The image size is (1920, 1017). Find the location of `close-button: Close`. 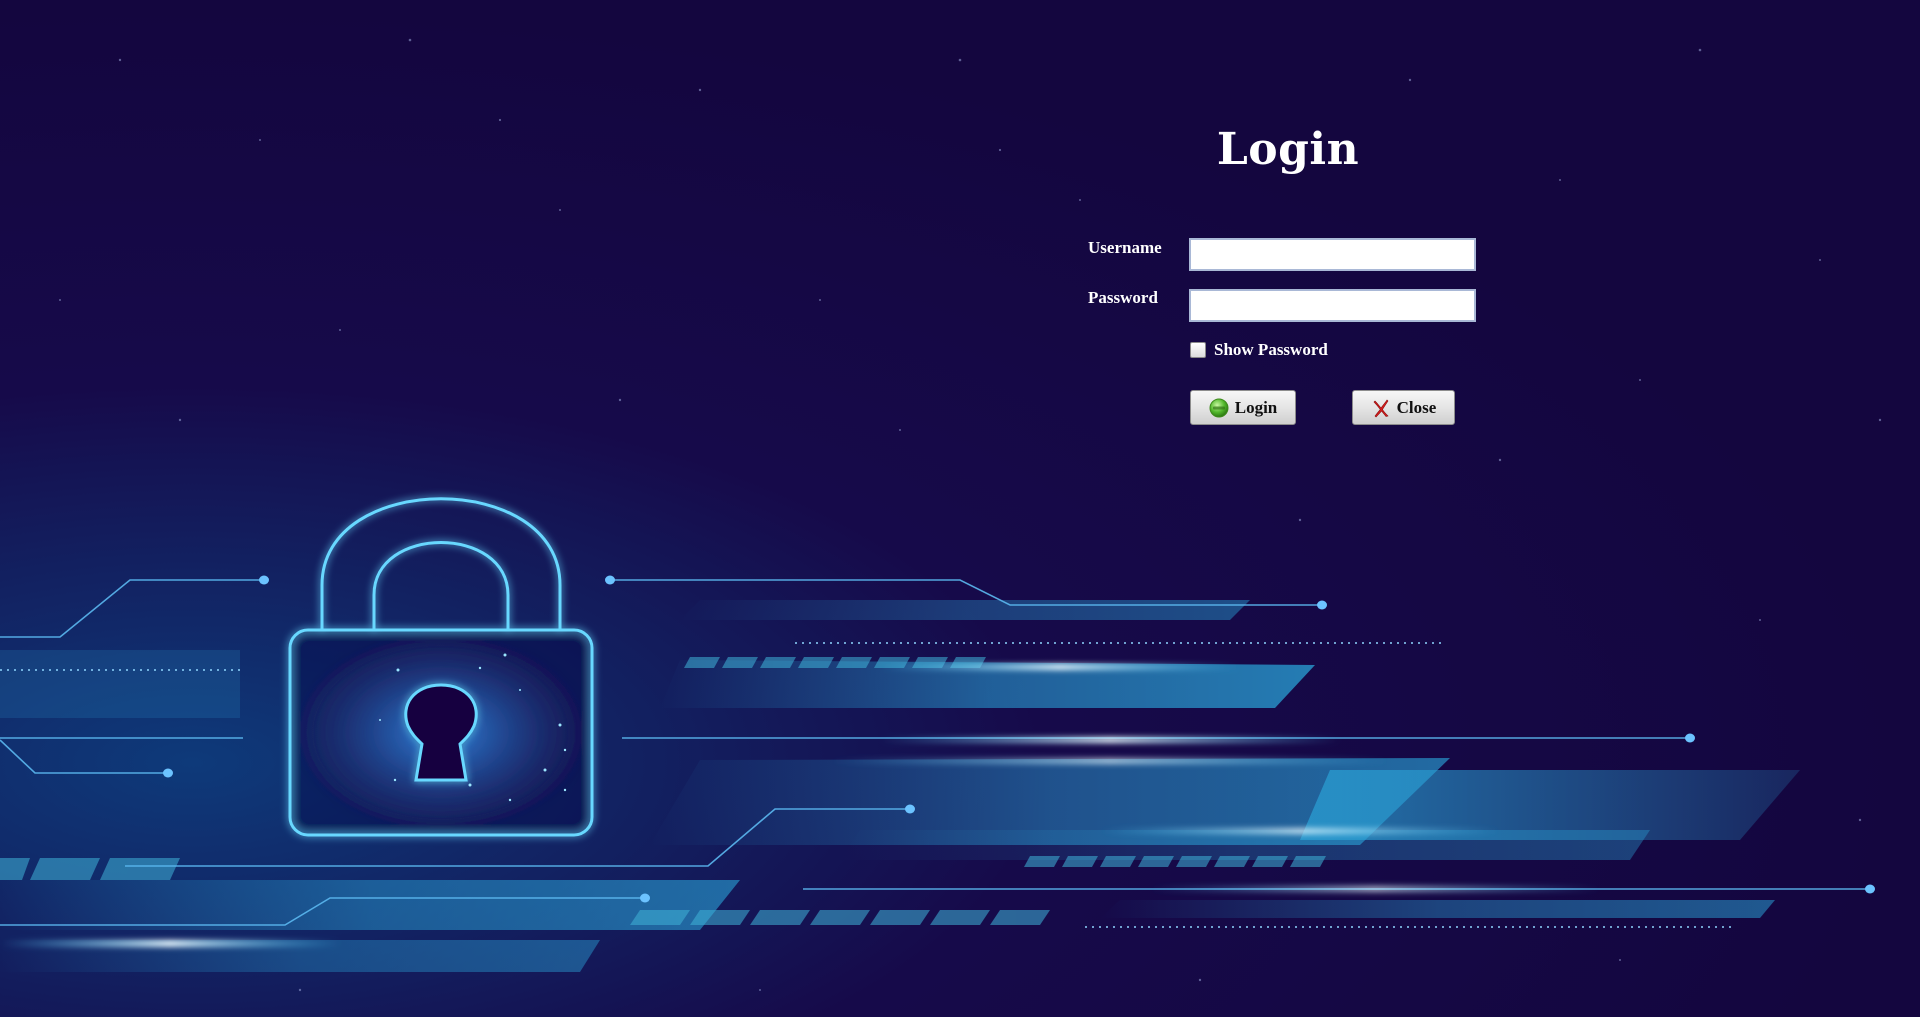

close-button: Close is located at coordinates (1403, 407).